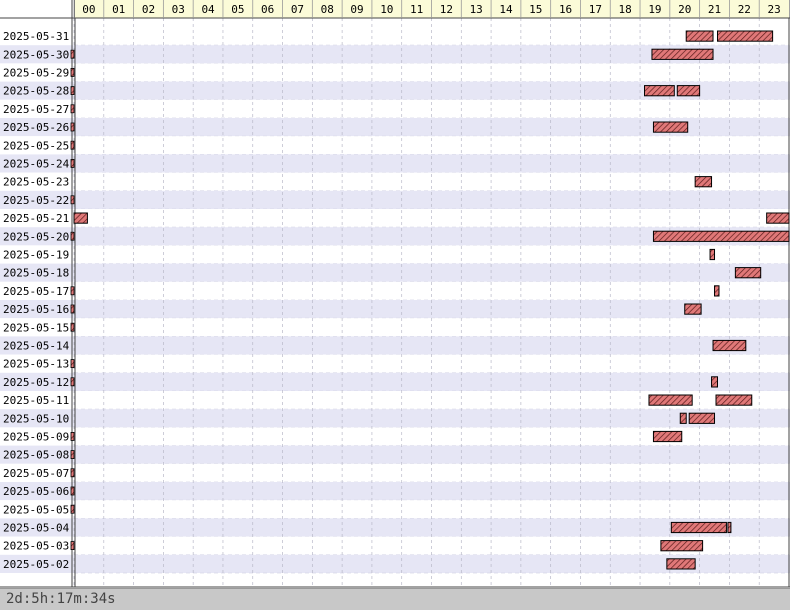 The width and height of the screenshot is (790, 610). What do you see at coordinates (118, 9) in the screenshot?
I see `hour-tick-label: 01` at bounding box center [118, 9].